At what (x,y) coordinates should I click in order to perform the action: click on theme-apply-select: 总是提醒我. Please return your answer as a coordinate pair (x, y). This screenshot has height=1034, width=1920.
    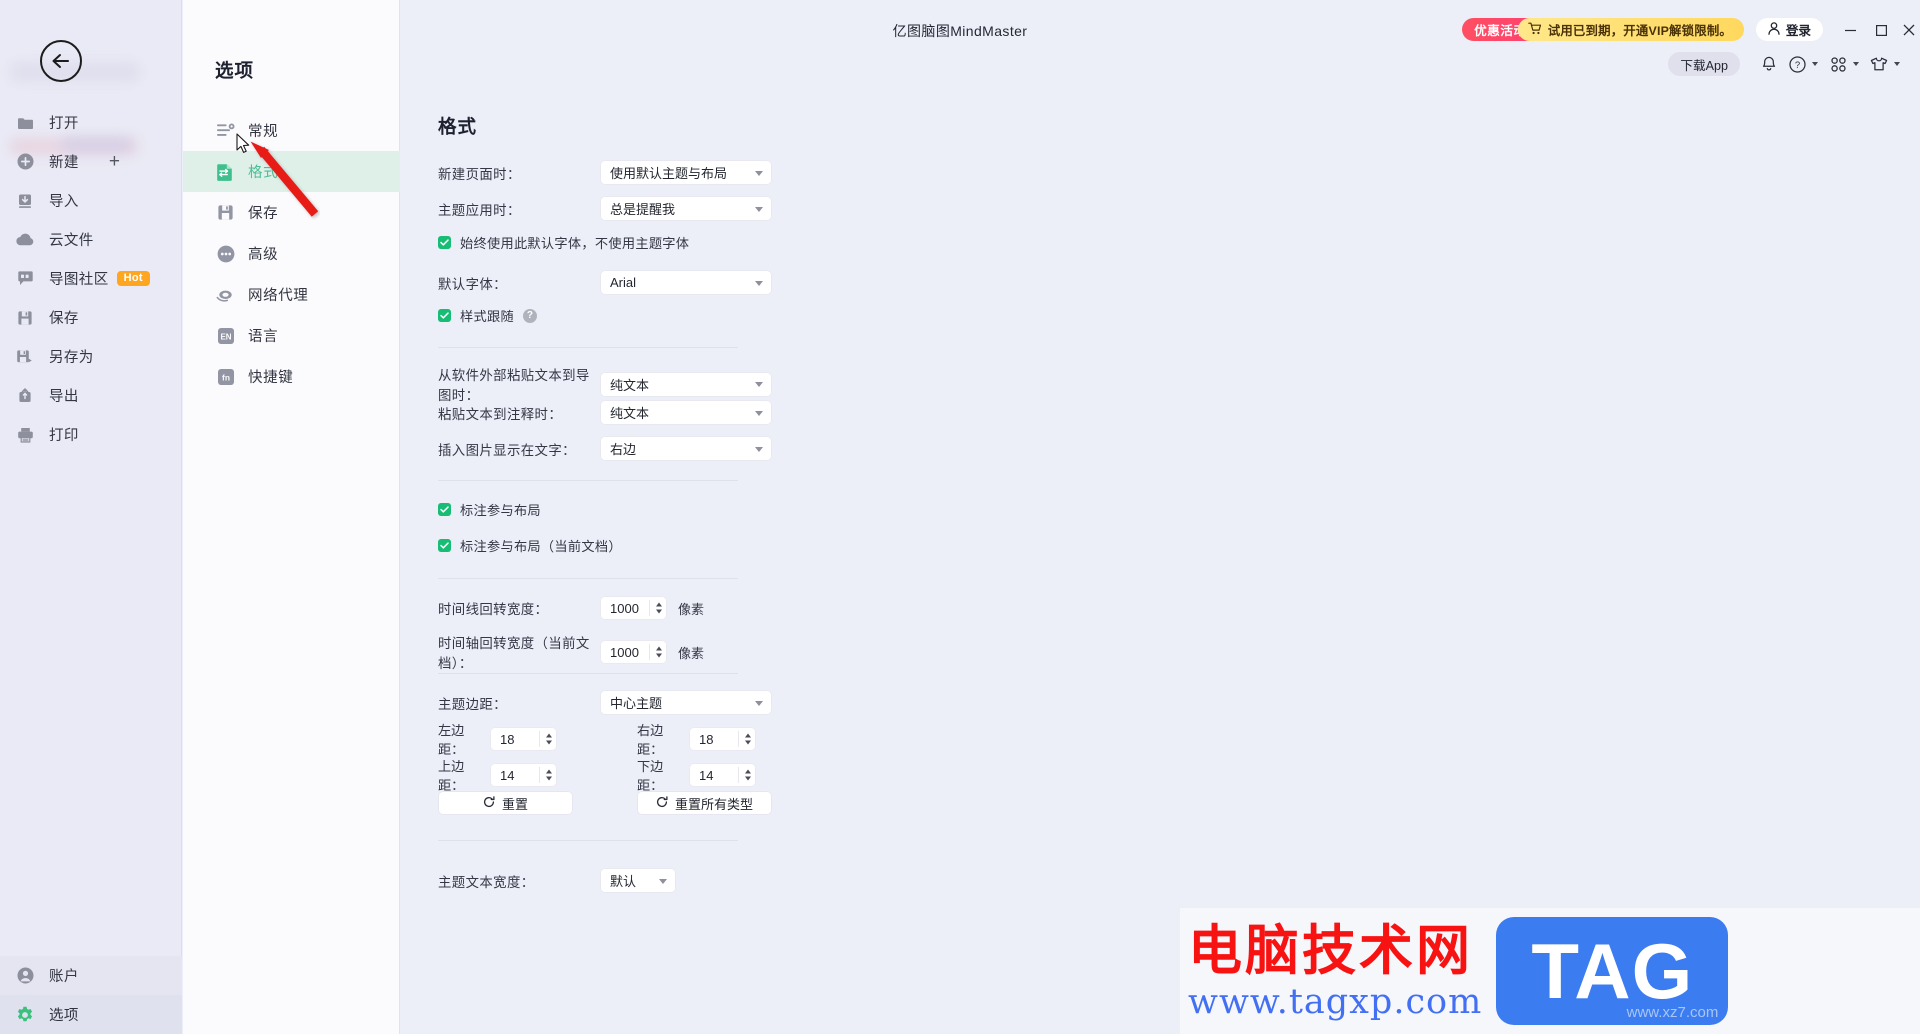
    Looking at the image, I should click on (686, 208).